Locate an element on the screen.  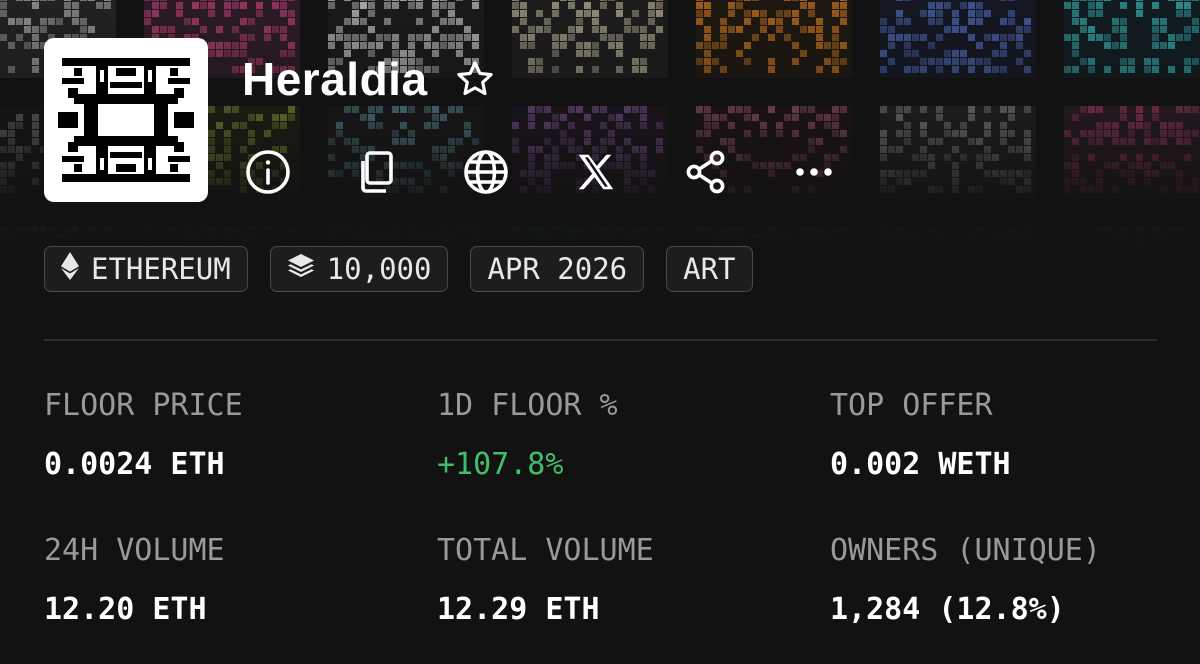
stat-label: 1D FLOOR % is located at coordinates (527, 405).